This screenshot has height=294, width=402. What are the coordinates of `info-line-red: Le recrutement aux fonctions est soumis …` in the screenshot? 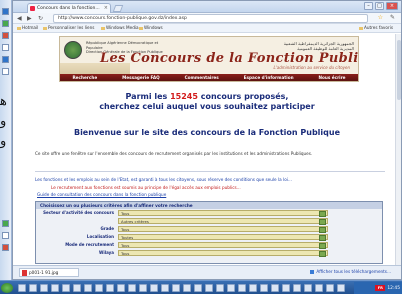 It's located at (146, 187).